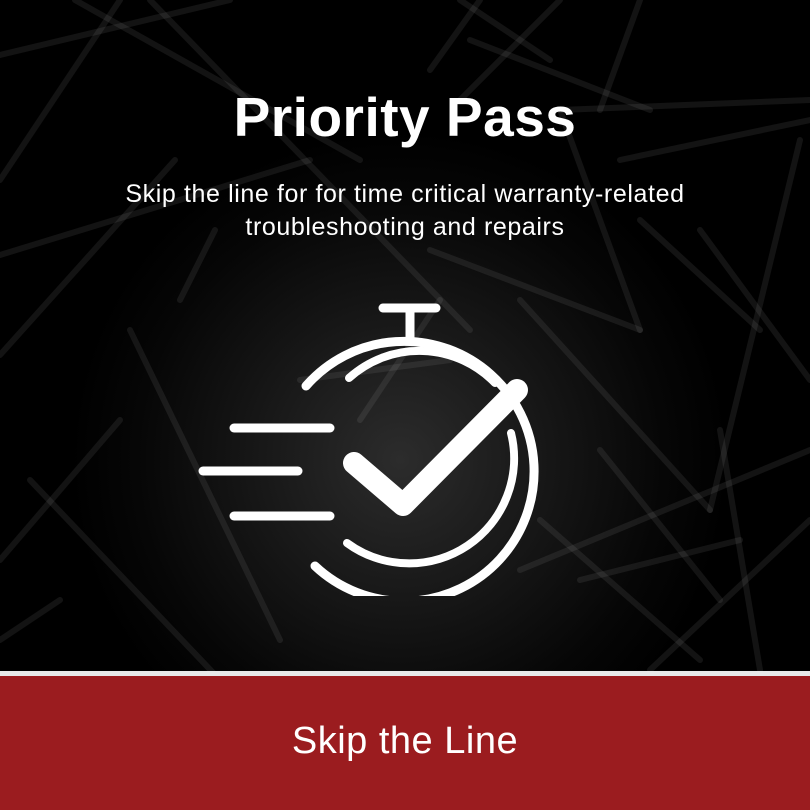  Describe the element at coordinates (405, 117) in the screenshot. I see `page-title: Priority Pass` at that location.